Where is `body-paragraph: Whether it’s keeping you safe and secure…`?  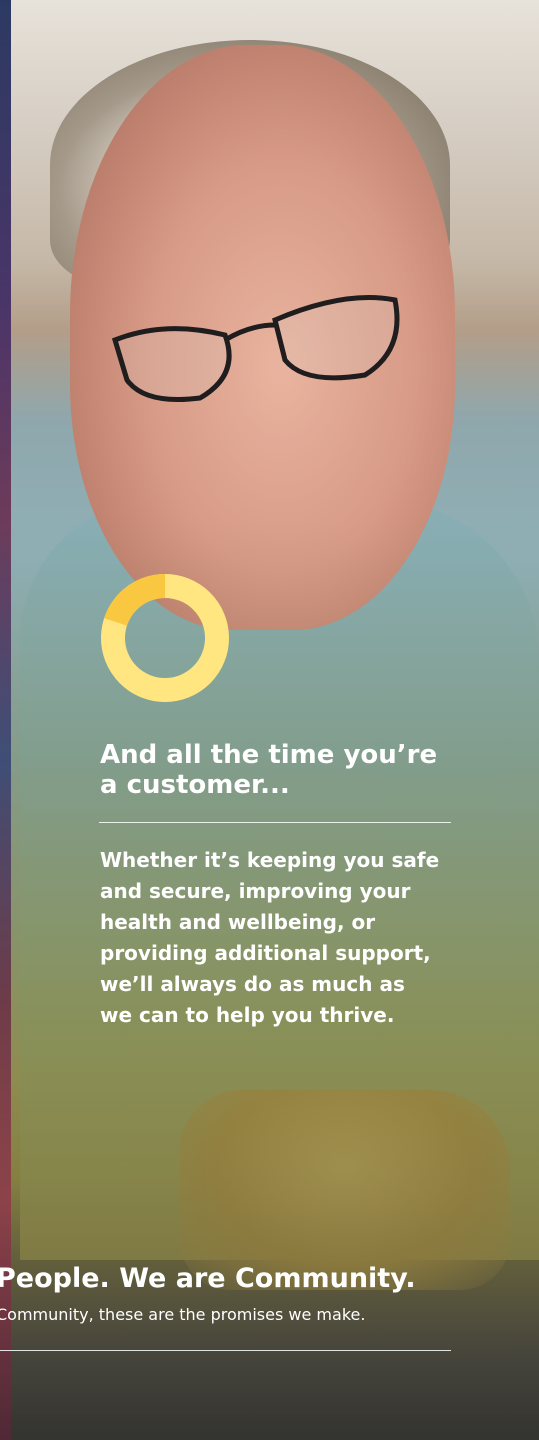 body-paragraph: Whether it’s keeping you safe and secure… is located at coordinates (270, 937).